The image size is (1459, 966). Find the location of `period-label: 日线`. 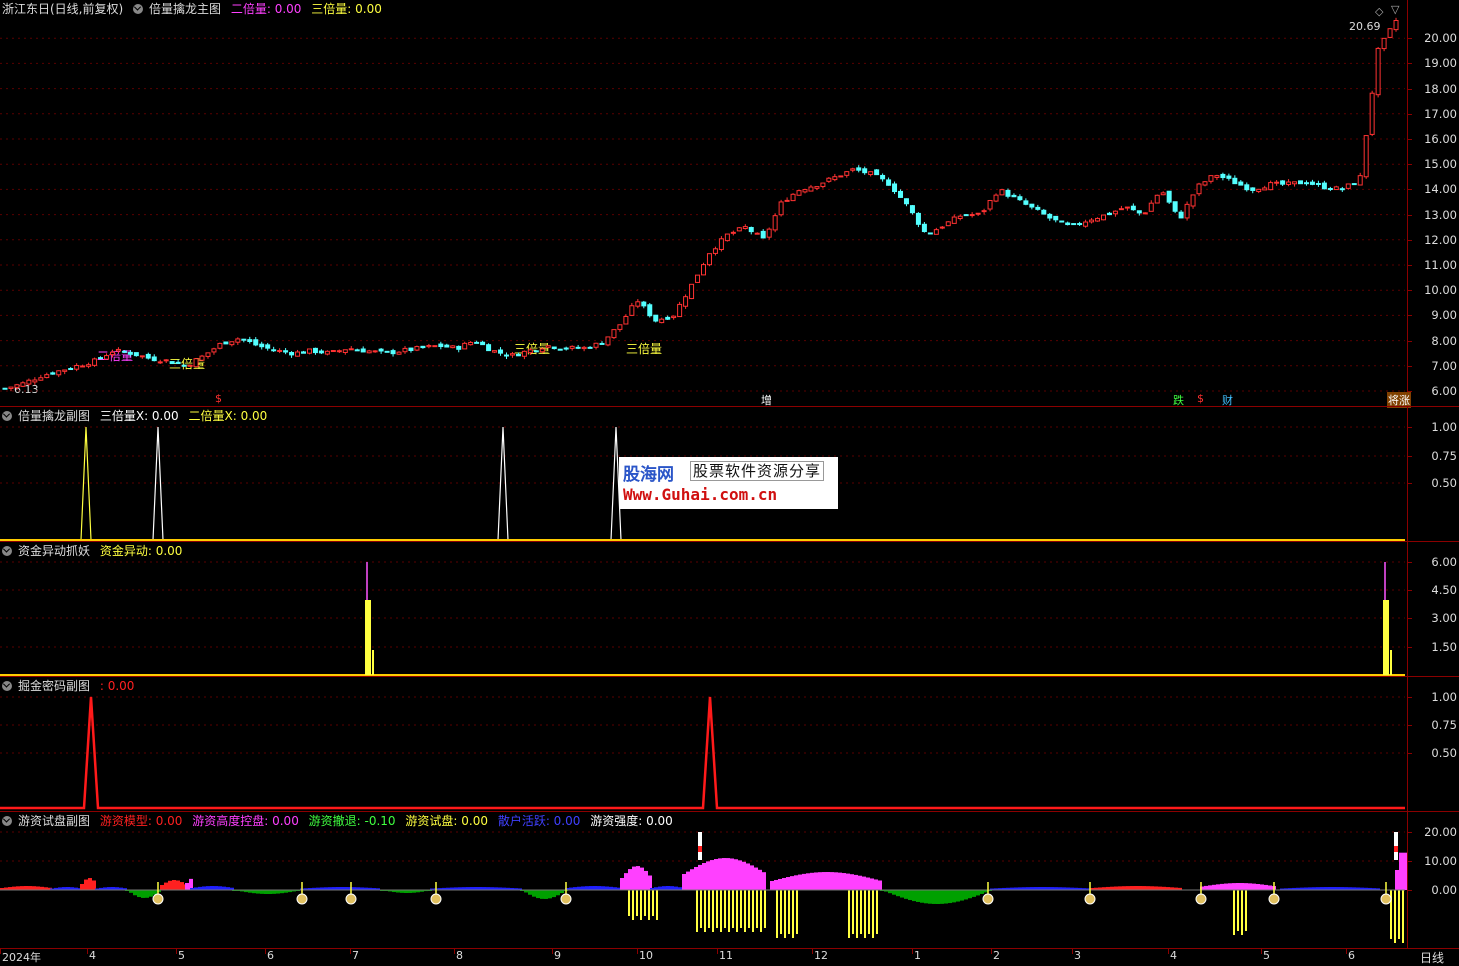

period-label: 日线 is located at coordinates (1432, 957).